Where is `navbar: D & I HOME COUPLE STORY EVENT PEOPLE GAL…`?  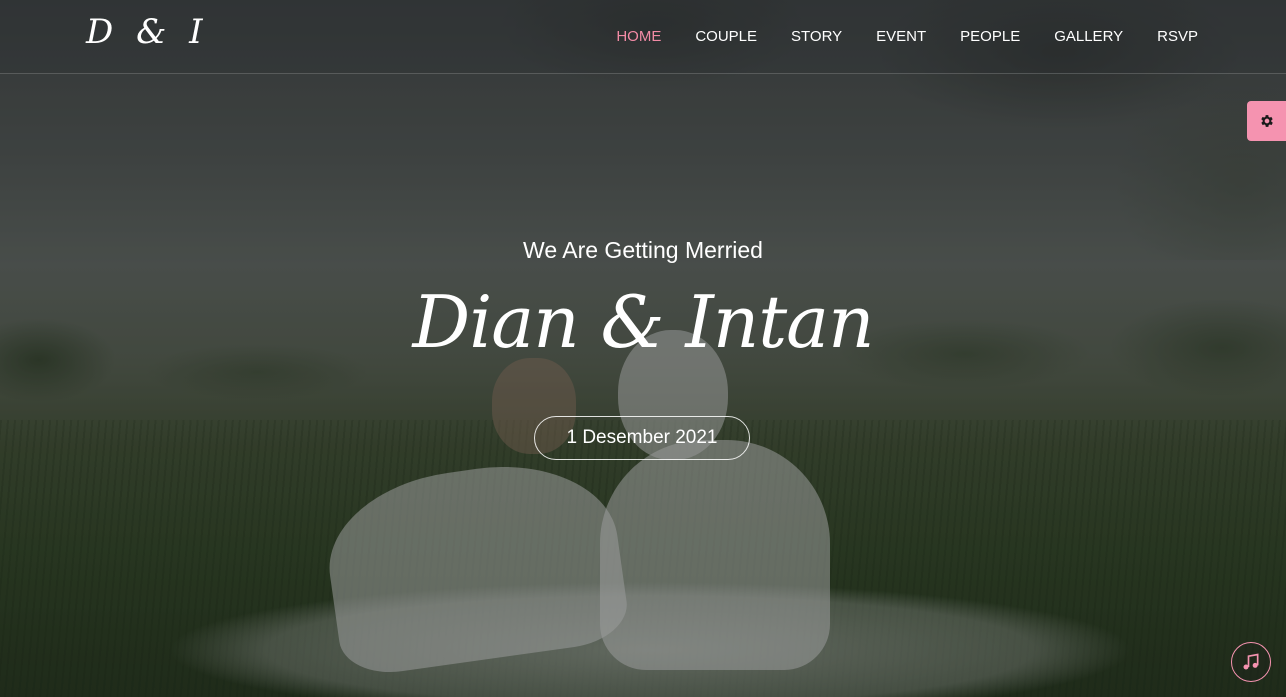 navbar: D & I HOME COUPLE STORY EVENT PEOPLE GAL… is located at coordinates (643, 37).